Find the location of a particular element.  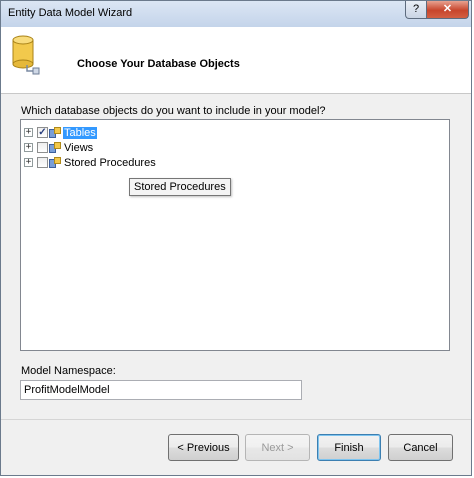

page-title: Choose Your Database Objects is located at coordinates (158, 64).